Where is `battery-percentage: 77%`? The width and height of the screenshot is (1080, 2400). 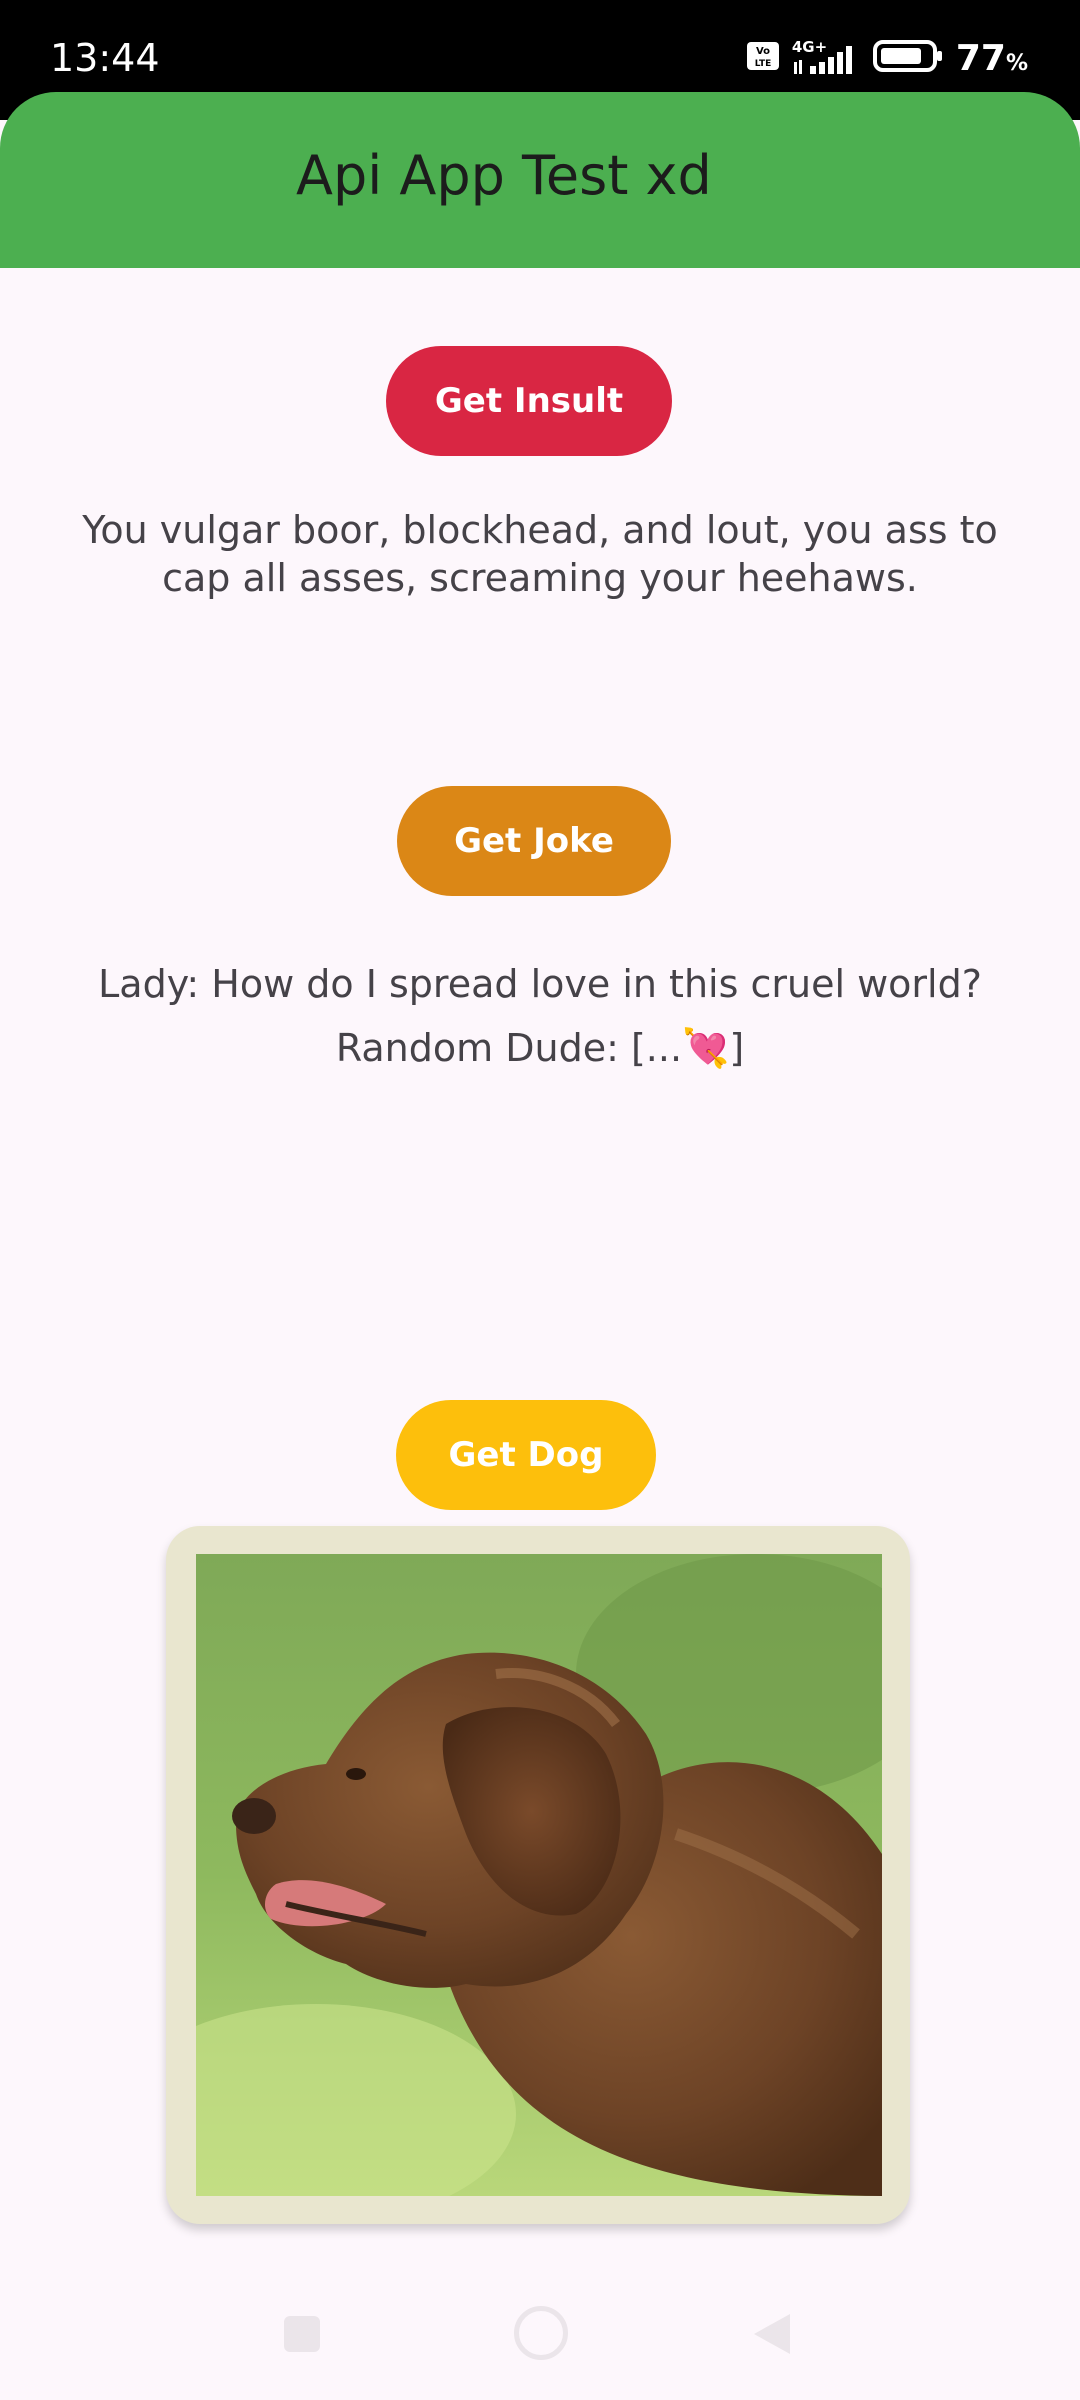
battery-percentage: 77% is located at coordinates (992, 58).